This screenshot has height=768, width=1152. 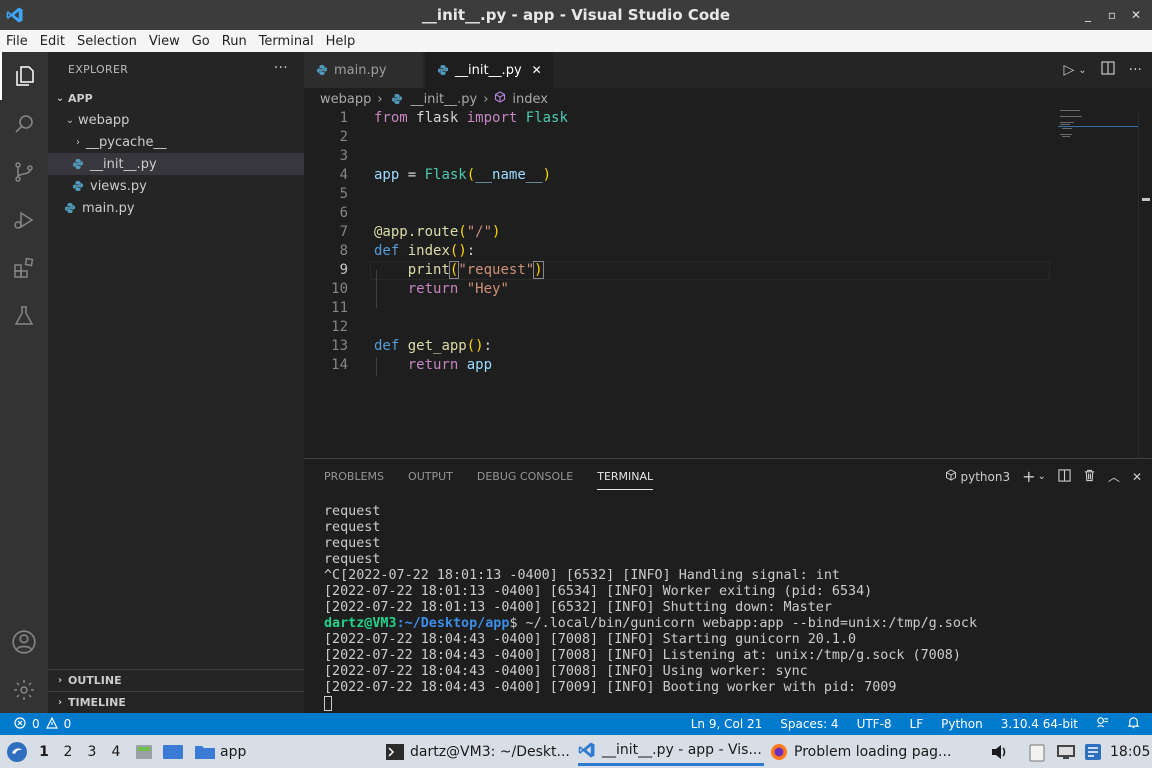 I want to click on menu-run: Run, so click(x=234, y=41).